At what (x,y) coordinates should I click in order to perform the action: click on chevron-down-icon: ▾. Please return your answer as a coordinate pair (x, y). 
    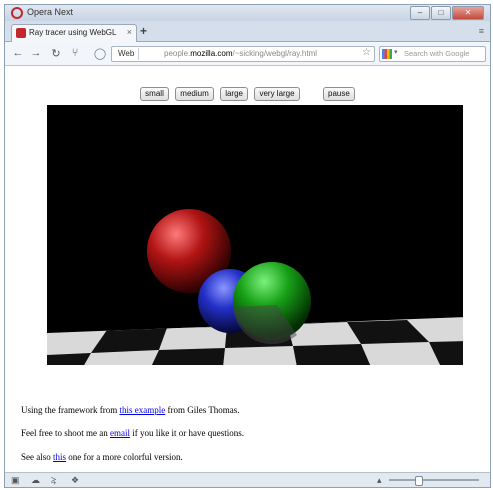
    Looking at the image, I should click on (396, 52).